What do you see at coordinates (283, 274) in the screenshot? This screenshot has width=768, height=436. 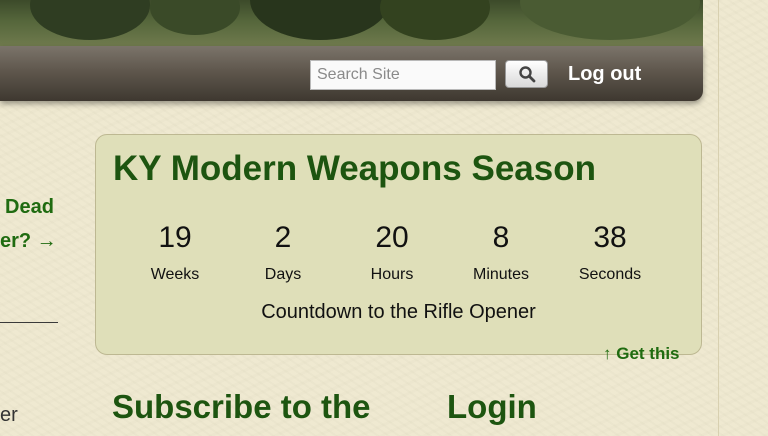 I see `countdown-label: Days` at bounding box center [283, 274].